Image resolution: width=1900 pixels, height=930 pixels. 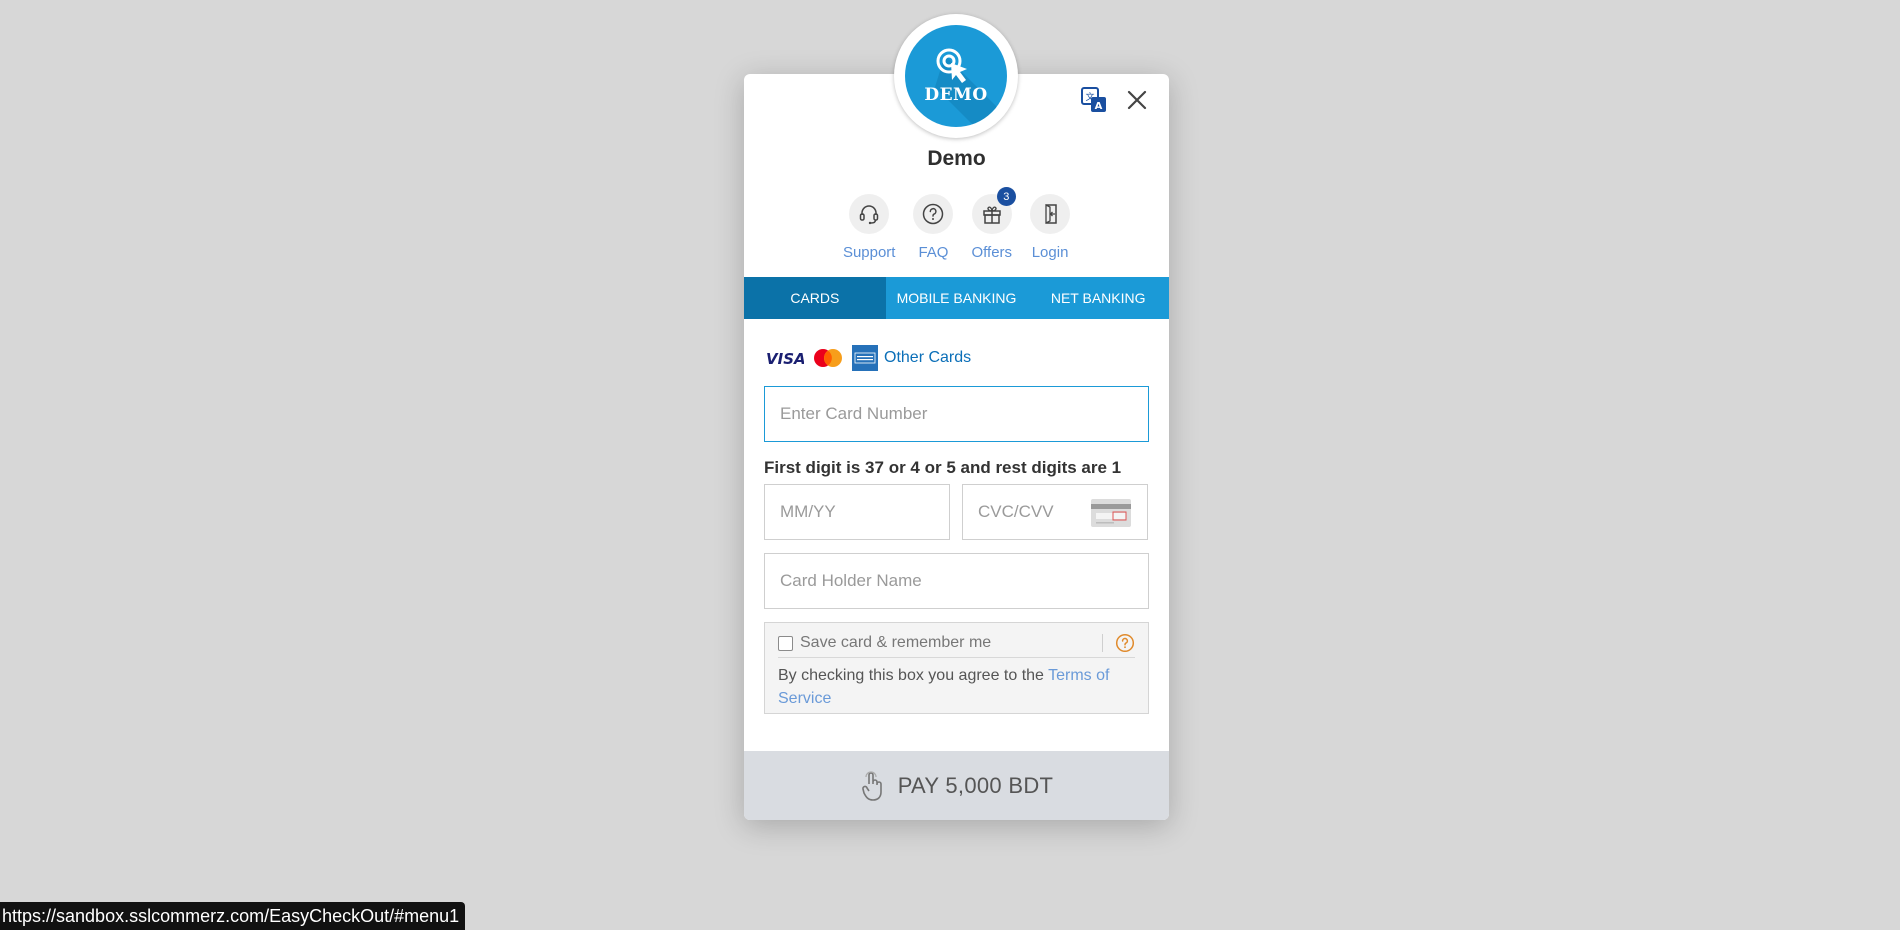 What do you see at coordinates (975, 785) in the screenshot?
I see `pay-button-label: PAY 5,000 BDT` at bounding box center [975, 785].